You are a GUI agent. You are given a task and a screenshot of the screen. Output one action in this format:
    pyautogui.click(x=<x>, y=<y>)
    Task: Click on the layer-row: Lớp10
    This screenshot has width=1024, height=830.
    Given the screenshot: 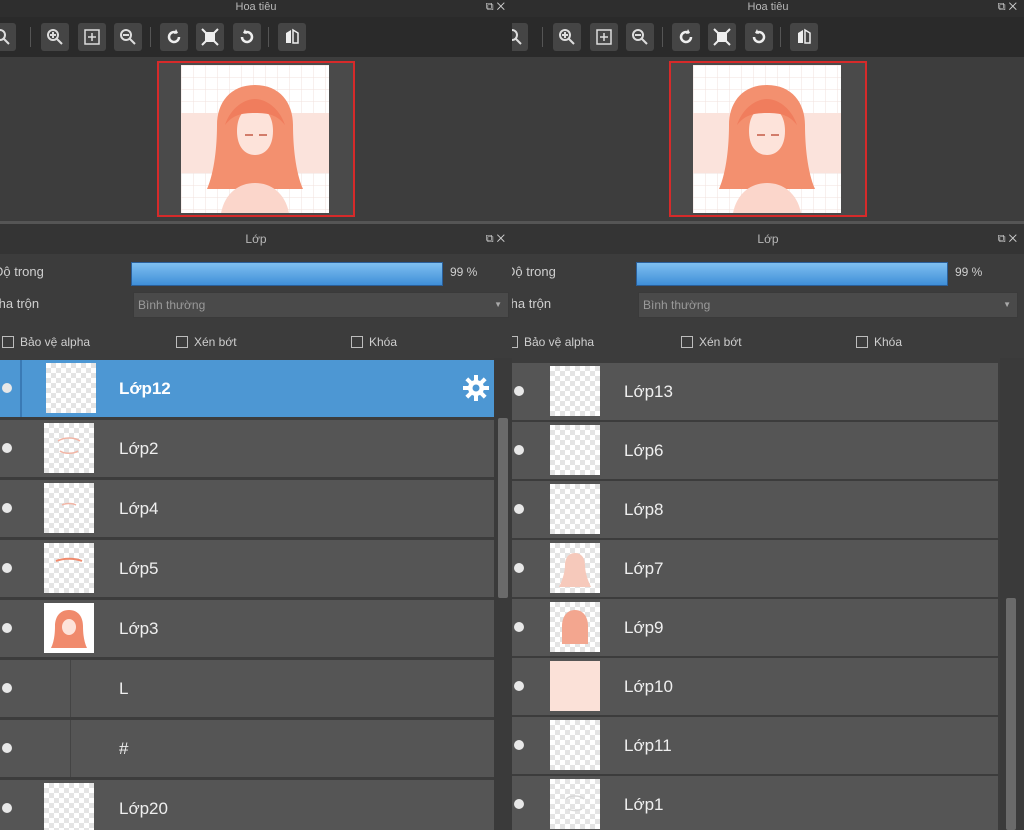 What is the action you would take?
    pyautogui.click(x=755, y=688)
    